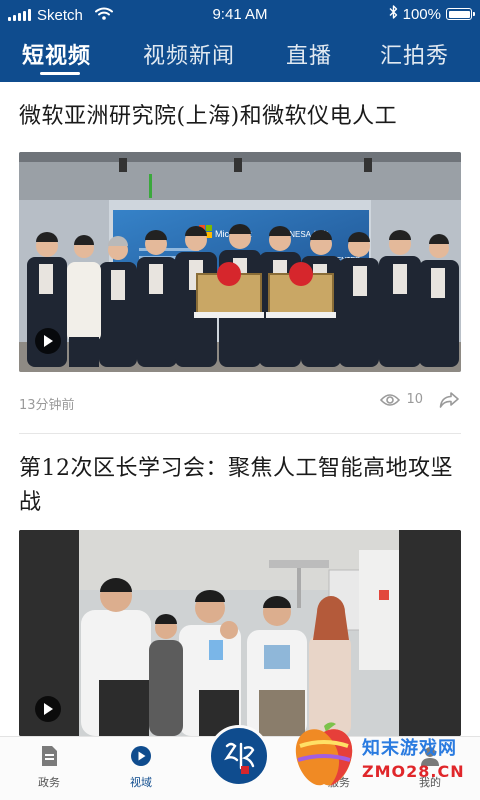 The height and width of the screenshot is (800, 480). Describe the element at coordinates (240, 433) in the screenshot. I see `feed-divider` at that location.